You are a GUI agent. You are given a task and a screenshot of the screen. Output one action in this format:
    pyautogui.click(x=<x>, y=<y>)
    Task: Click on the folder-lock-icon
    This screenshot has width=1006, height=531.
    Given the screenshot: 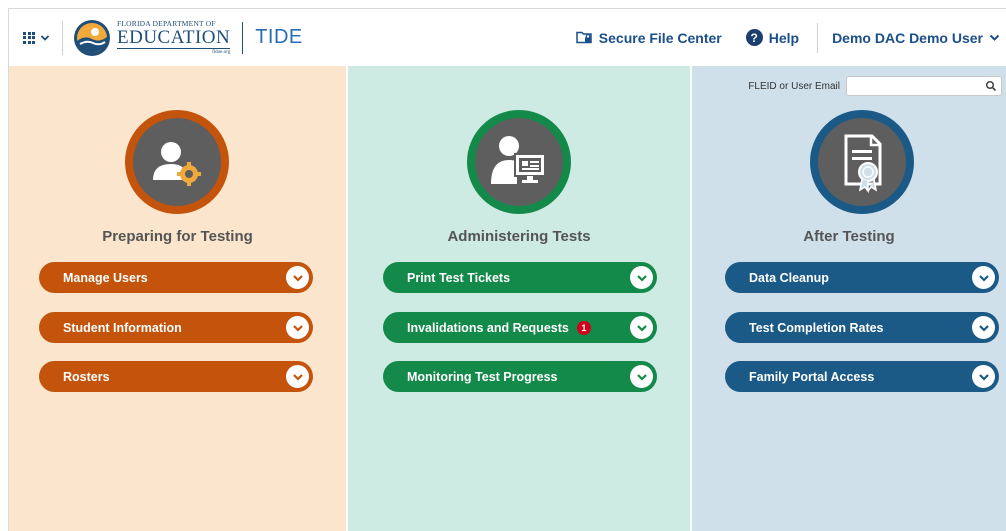 What is the action you would take?
    pyautogui.click(x=584, y=37)
    